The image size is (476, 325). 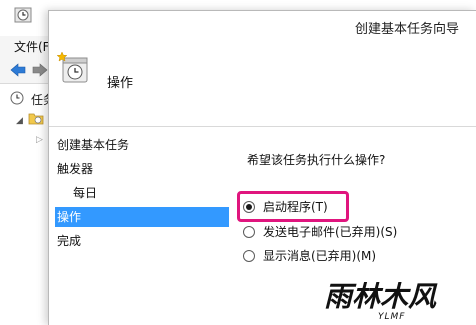 I want to click on watermark-logo: 雨林木风 YLMF, so click(x=380, y=300).